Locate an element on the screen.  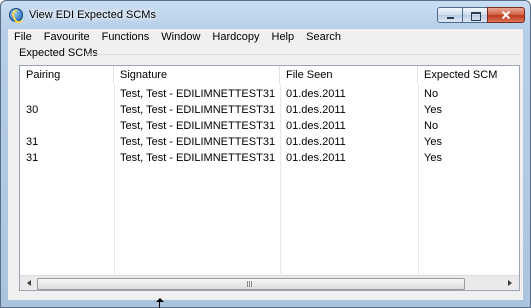
horizontal-scrollbar is located at coordinates (269, 282).